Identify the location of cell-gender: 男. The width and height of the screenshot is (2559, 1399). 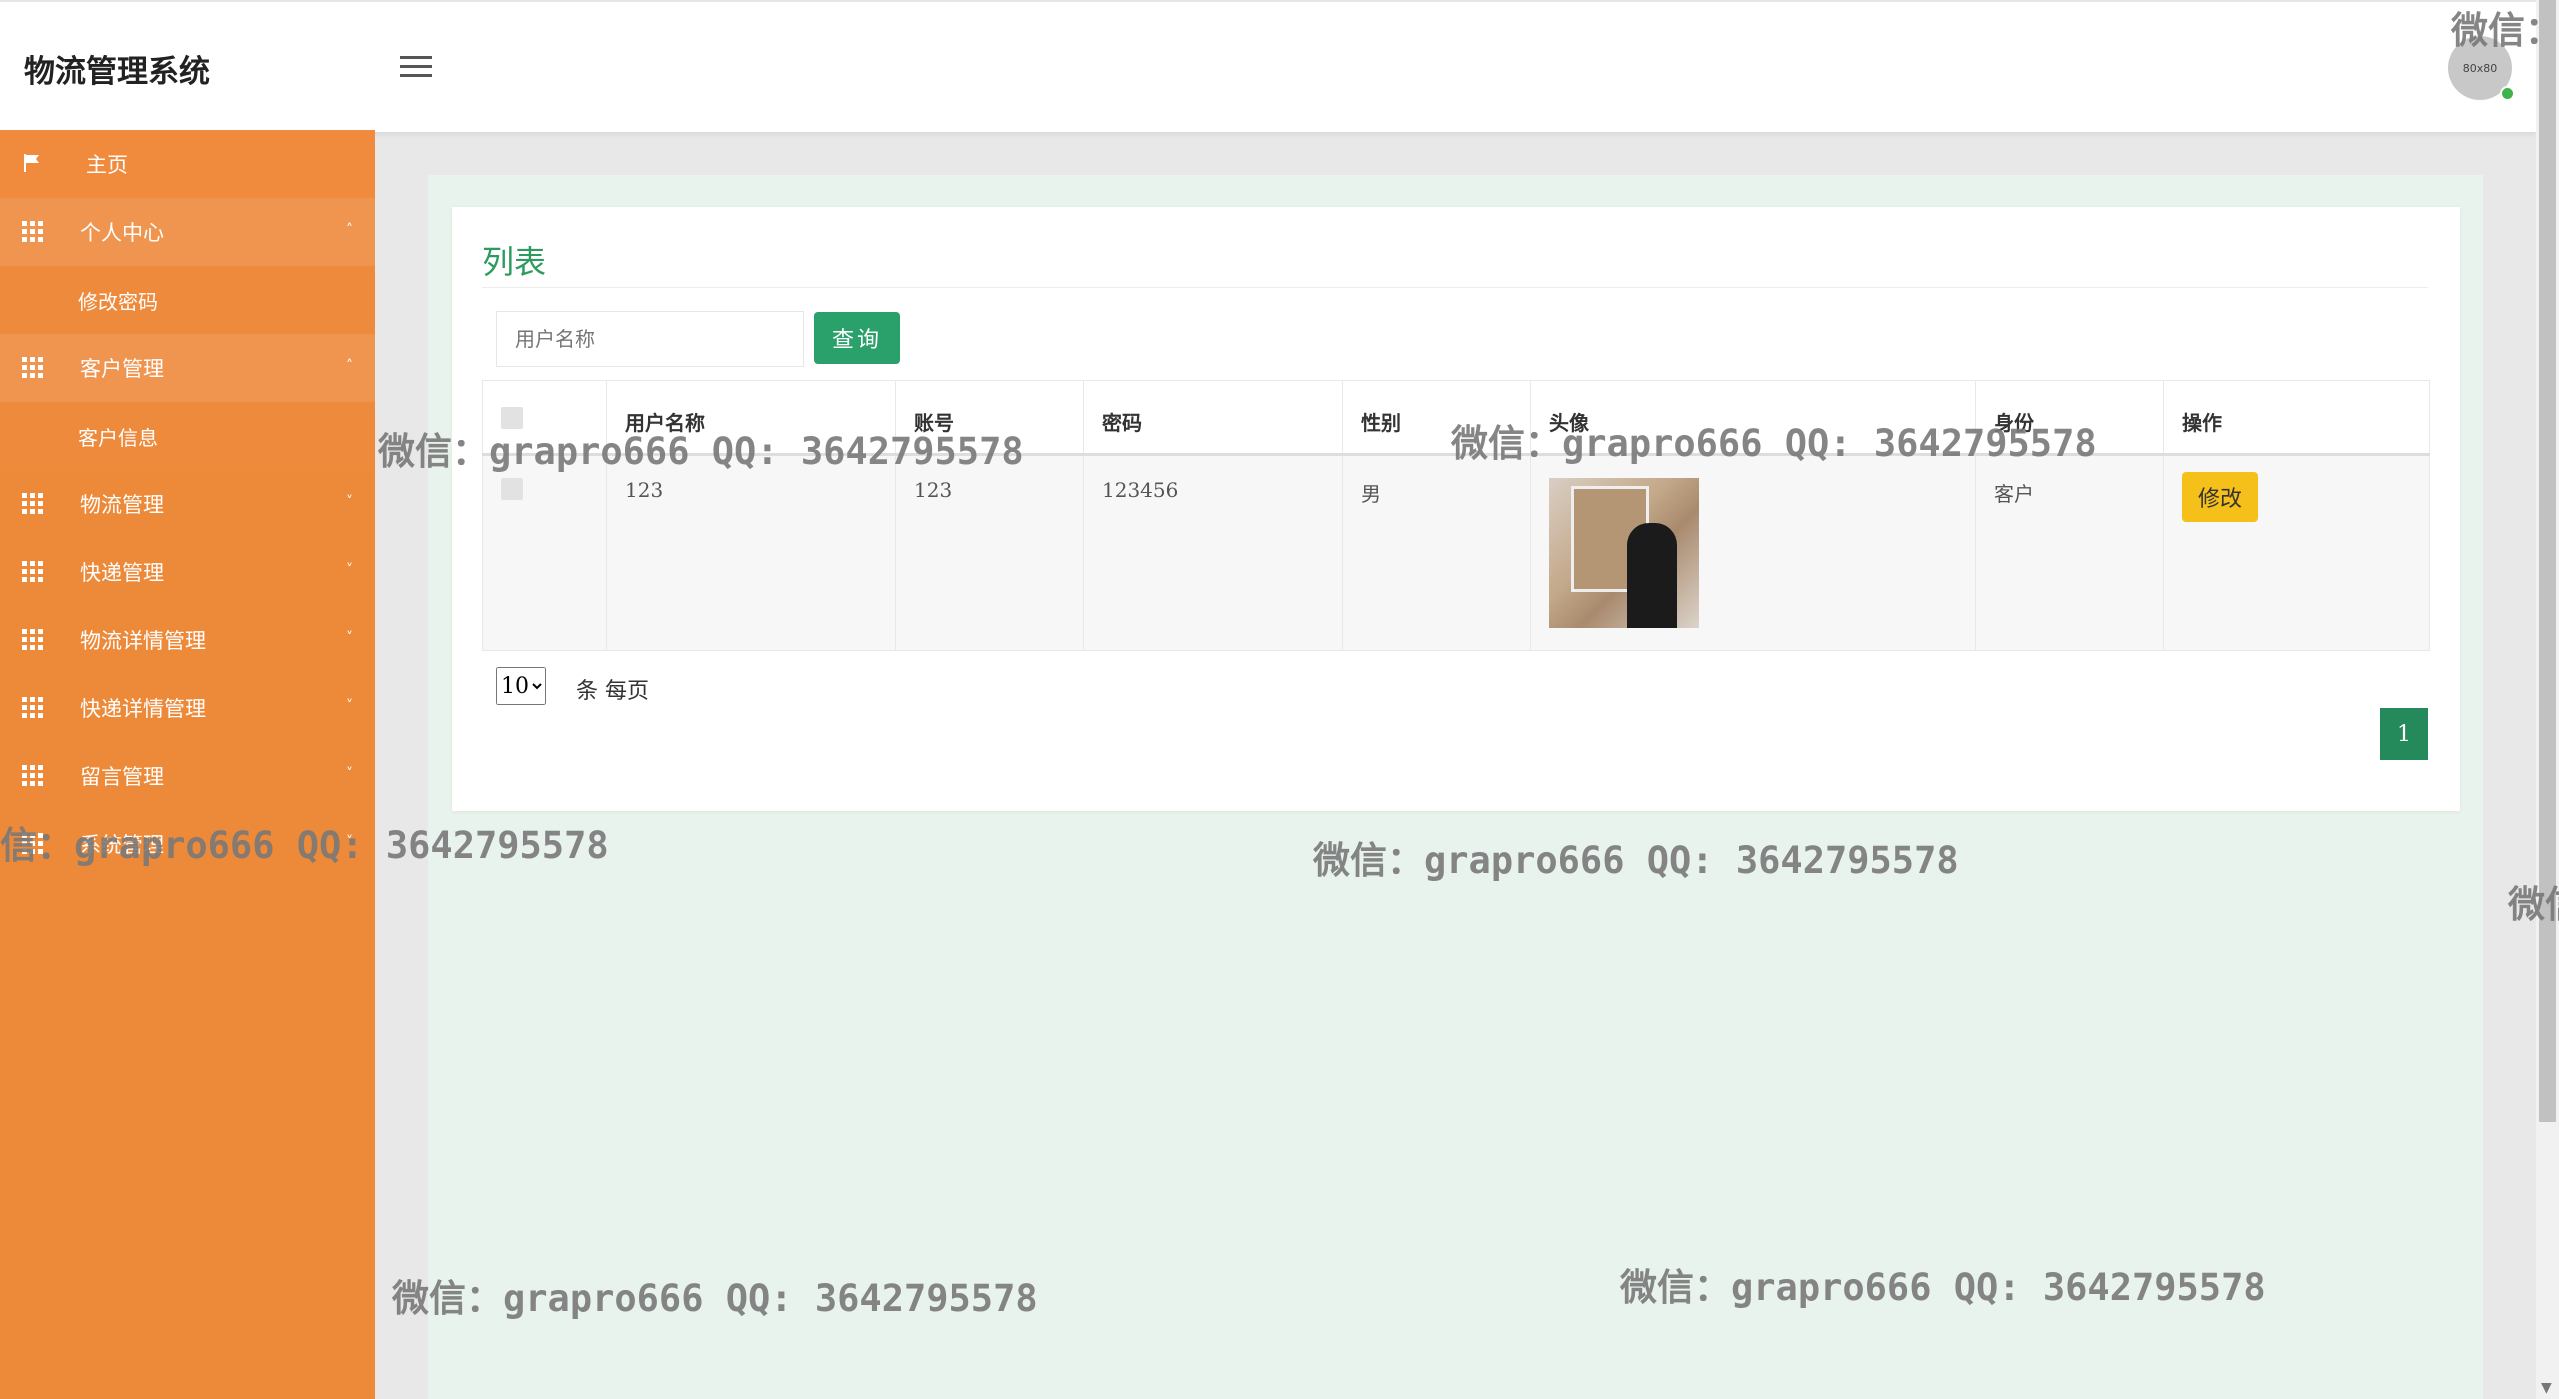
(1436, 552).